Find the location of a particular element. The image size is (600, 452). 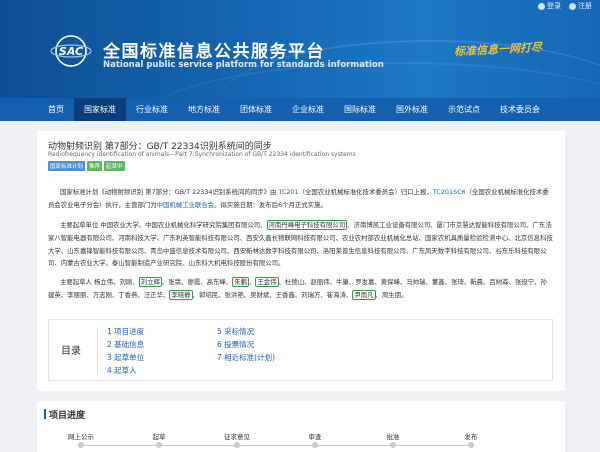

text-span: 、郭绍民、张洪艳、吴财斌、王香鑫、刘瑞方、崔海涛、 is located at coordinates (272, 294).